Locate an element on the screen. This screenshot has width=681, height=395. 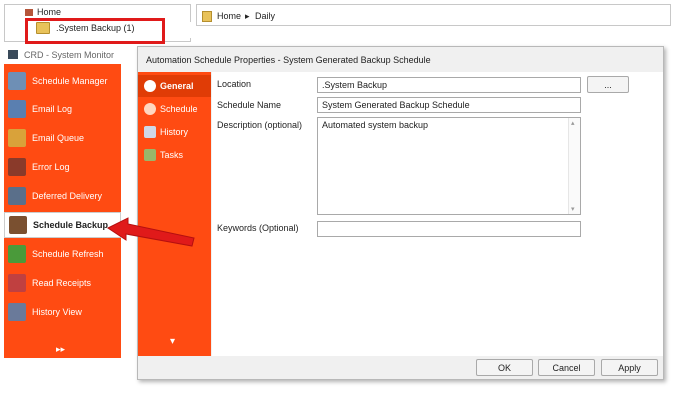
breadcrumb-folder-icon is located at coordinates (207, 16).